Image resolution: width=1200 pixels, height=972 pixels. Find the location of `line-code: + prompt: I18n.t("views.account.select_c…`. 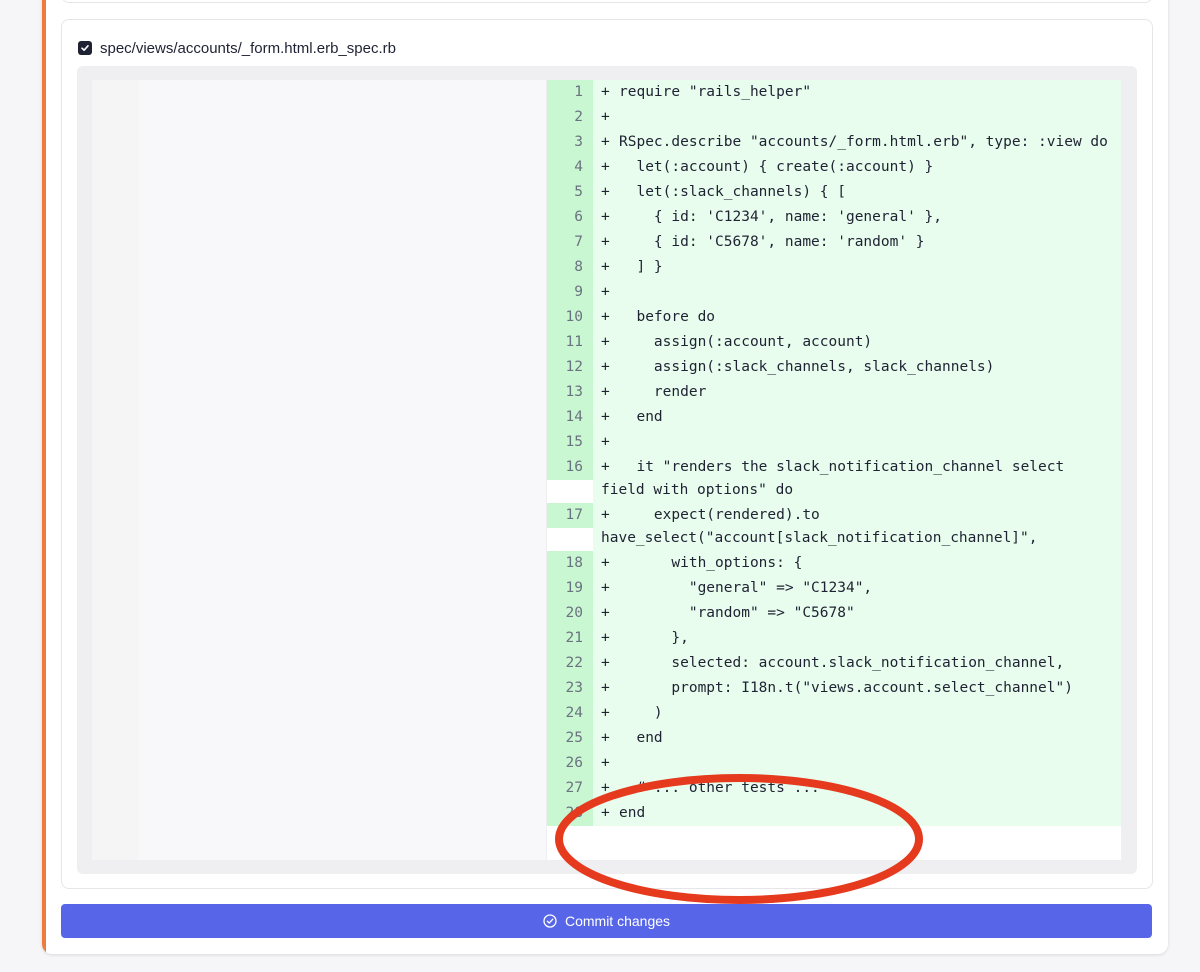

line-code: + prompt: I18n.t("views.account.select_c… is located at coordinates (857, 688).